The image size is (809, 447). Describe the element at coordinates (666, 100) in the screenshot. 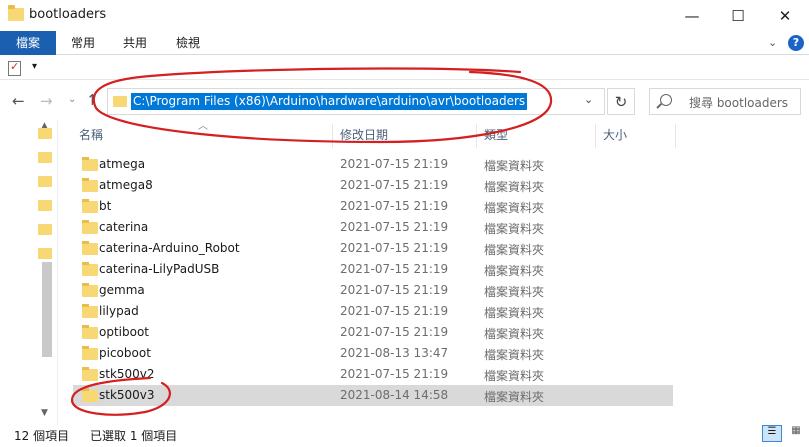

I see `search-icon` at that location.